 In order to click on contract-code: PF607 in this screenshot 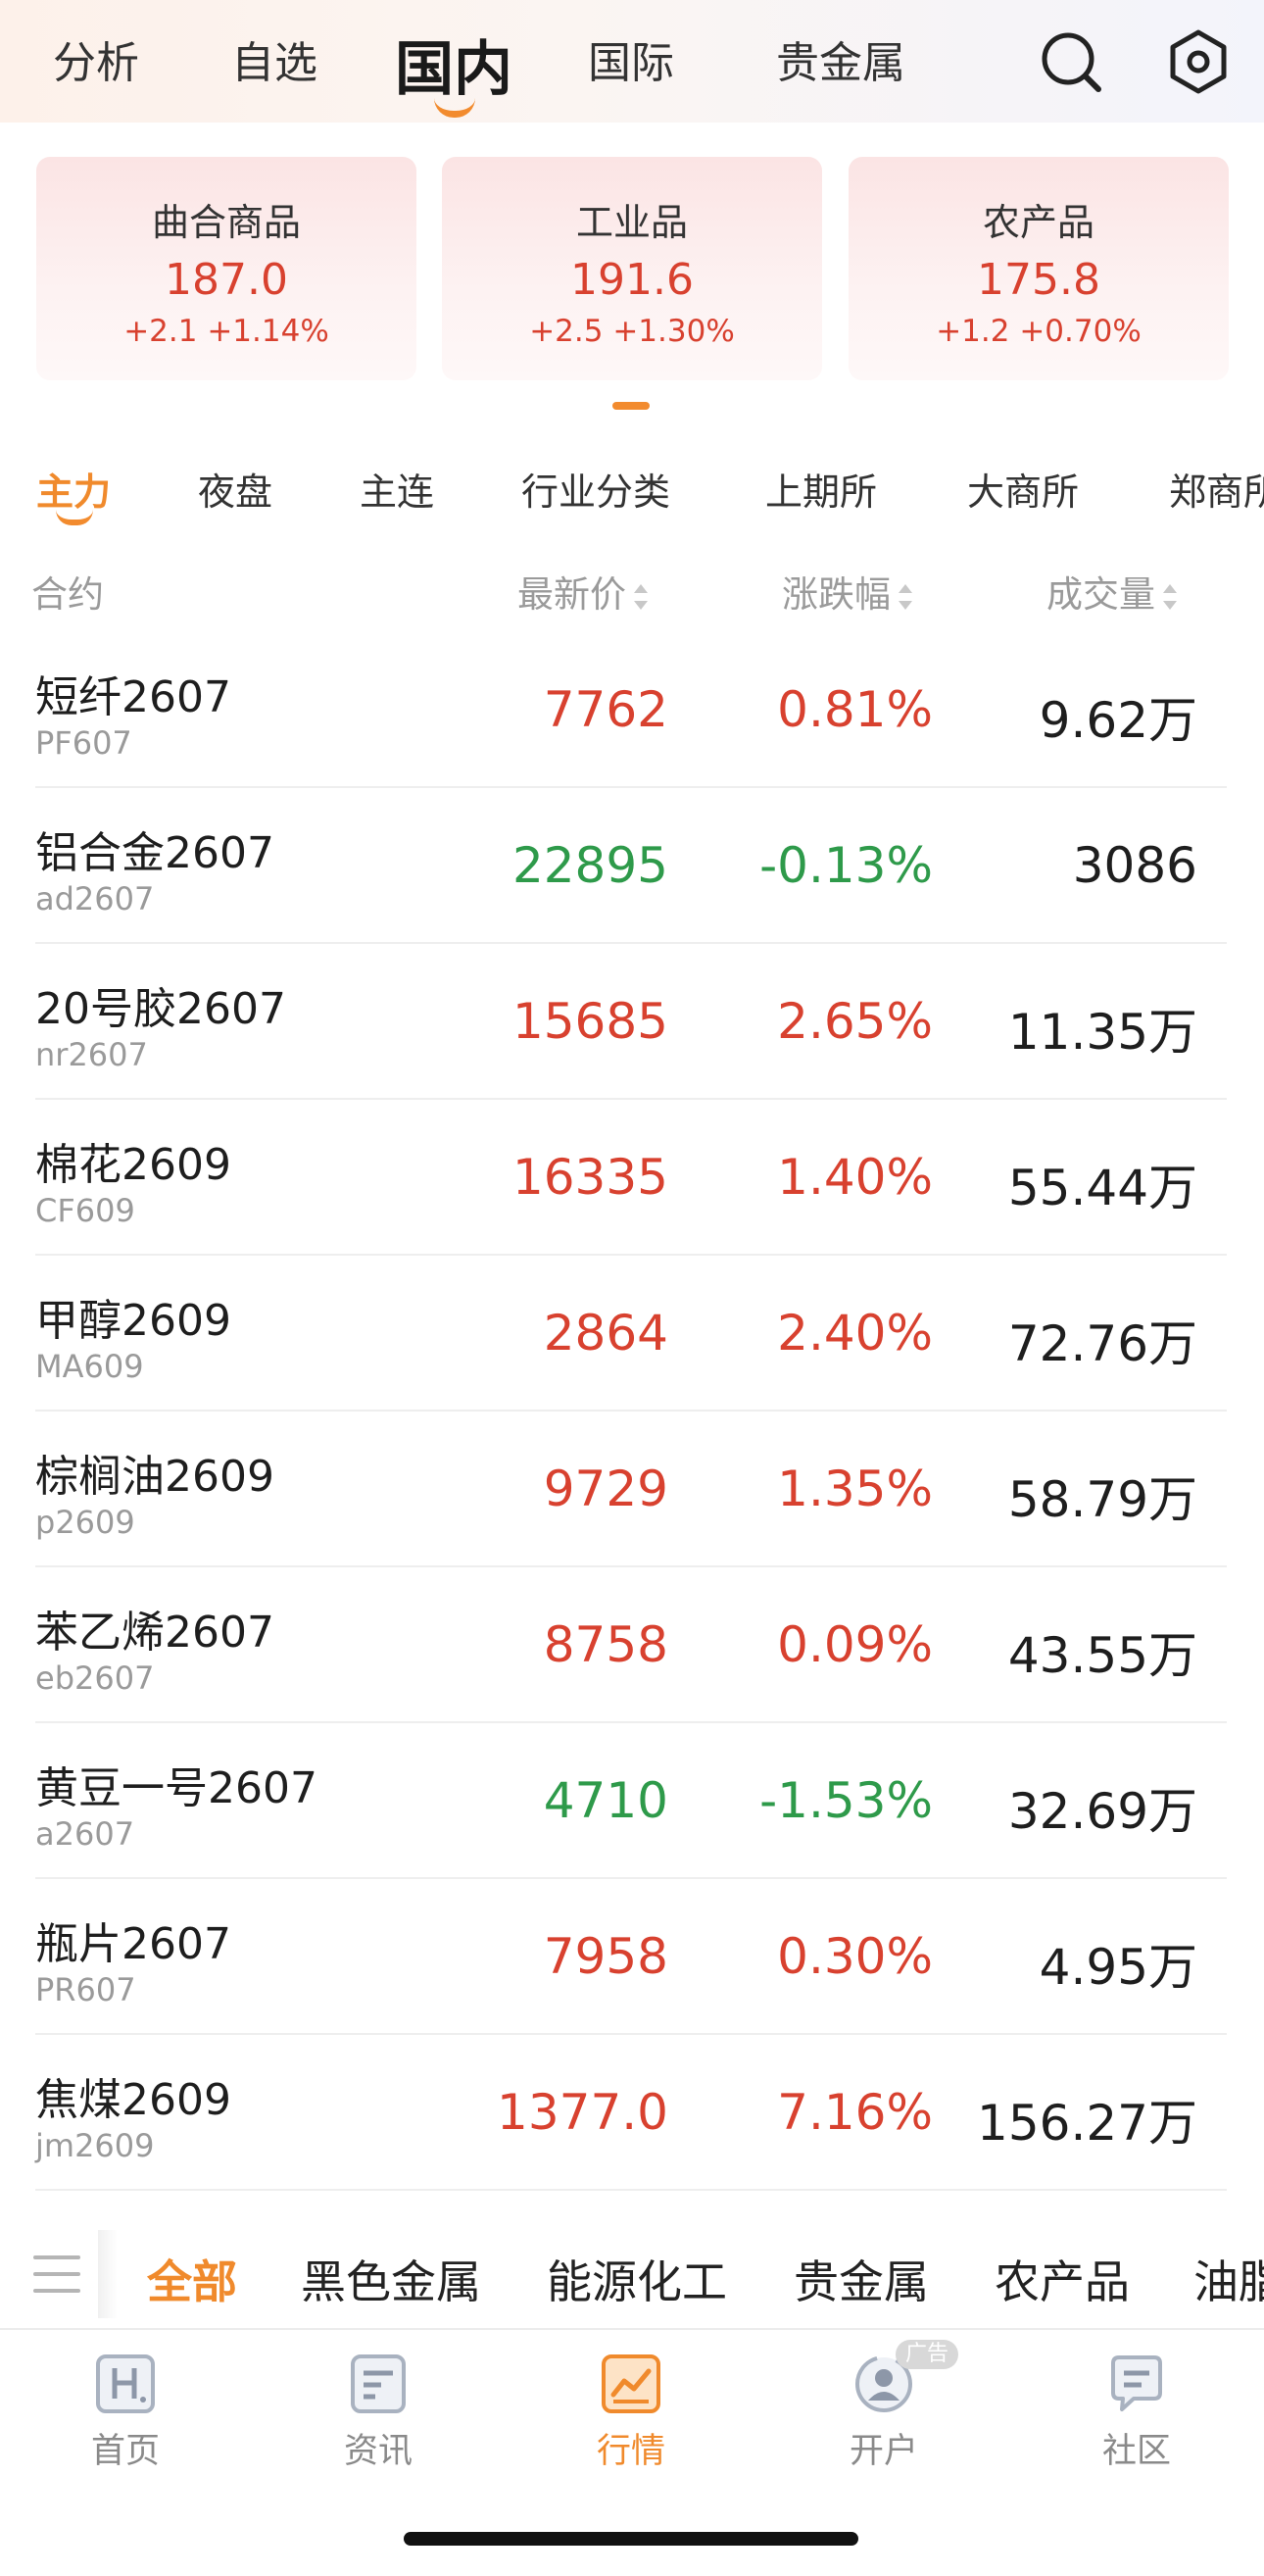, I will do `click(83, 743)`.